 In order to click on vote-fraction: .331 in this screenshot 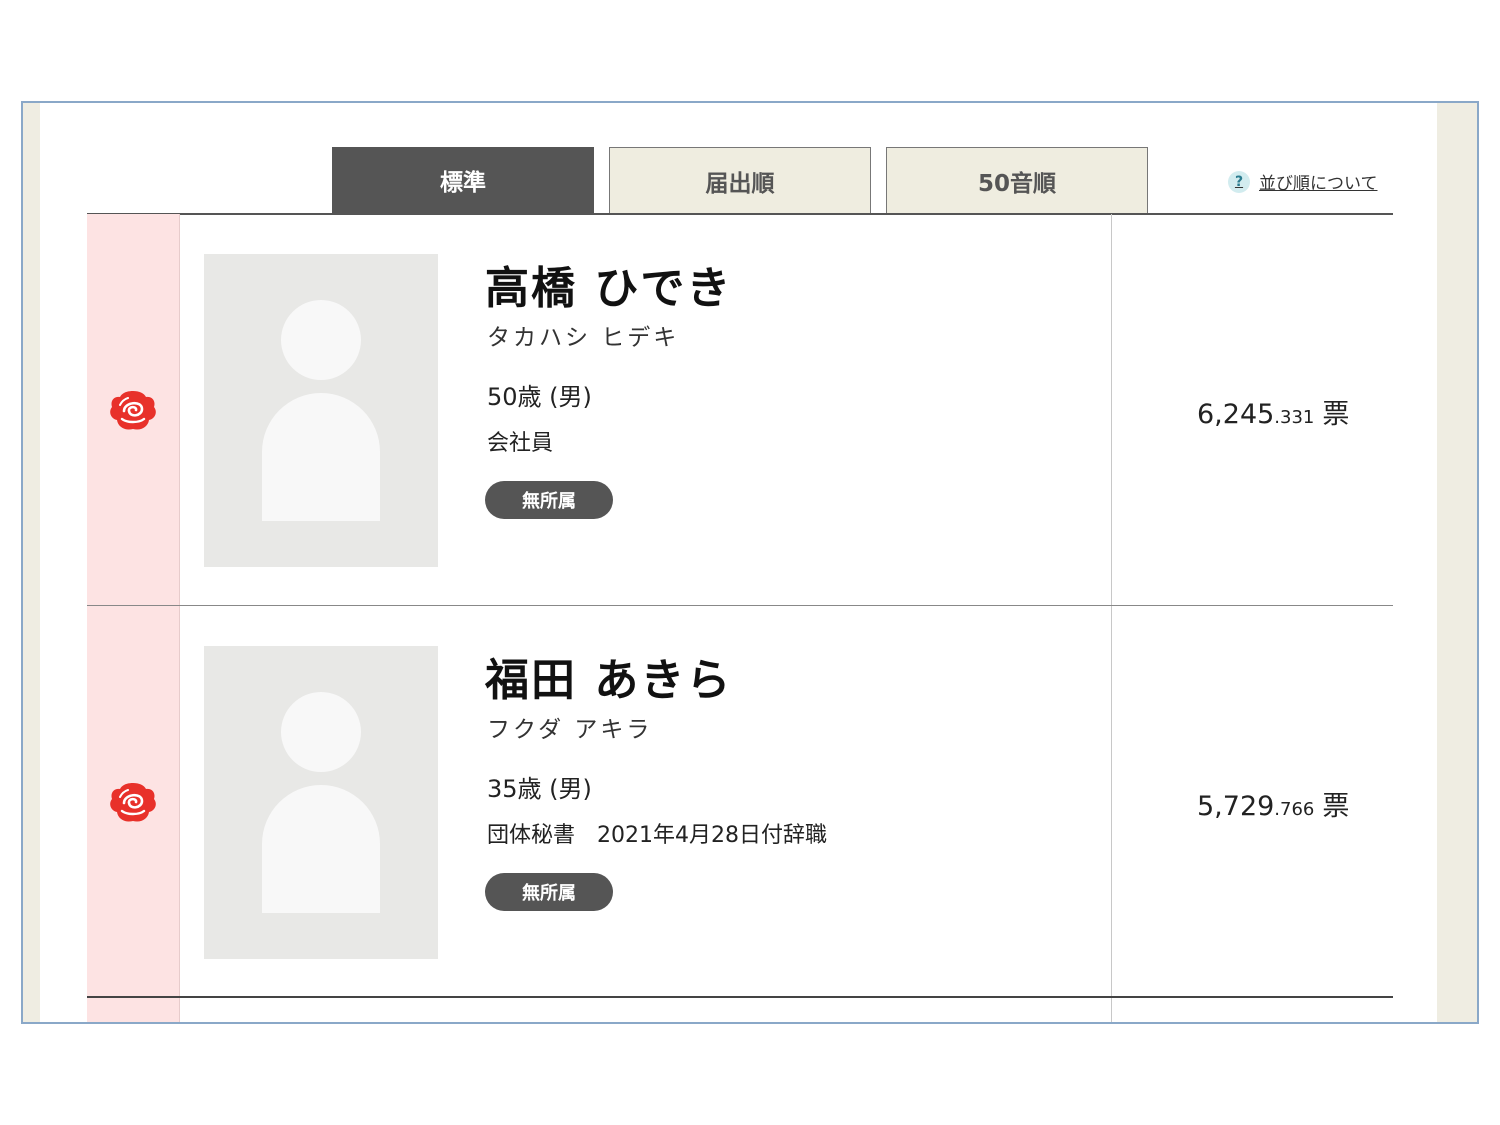, I will do `click(1294, 417)`.